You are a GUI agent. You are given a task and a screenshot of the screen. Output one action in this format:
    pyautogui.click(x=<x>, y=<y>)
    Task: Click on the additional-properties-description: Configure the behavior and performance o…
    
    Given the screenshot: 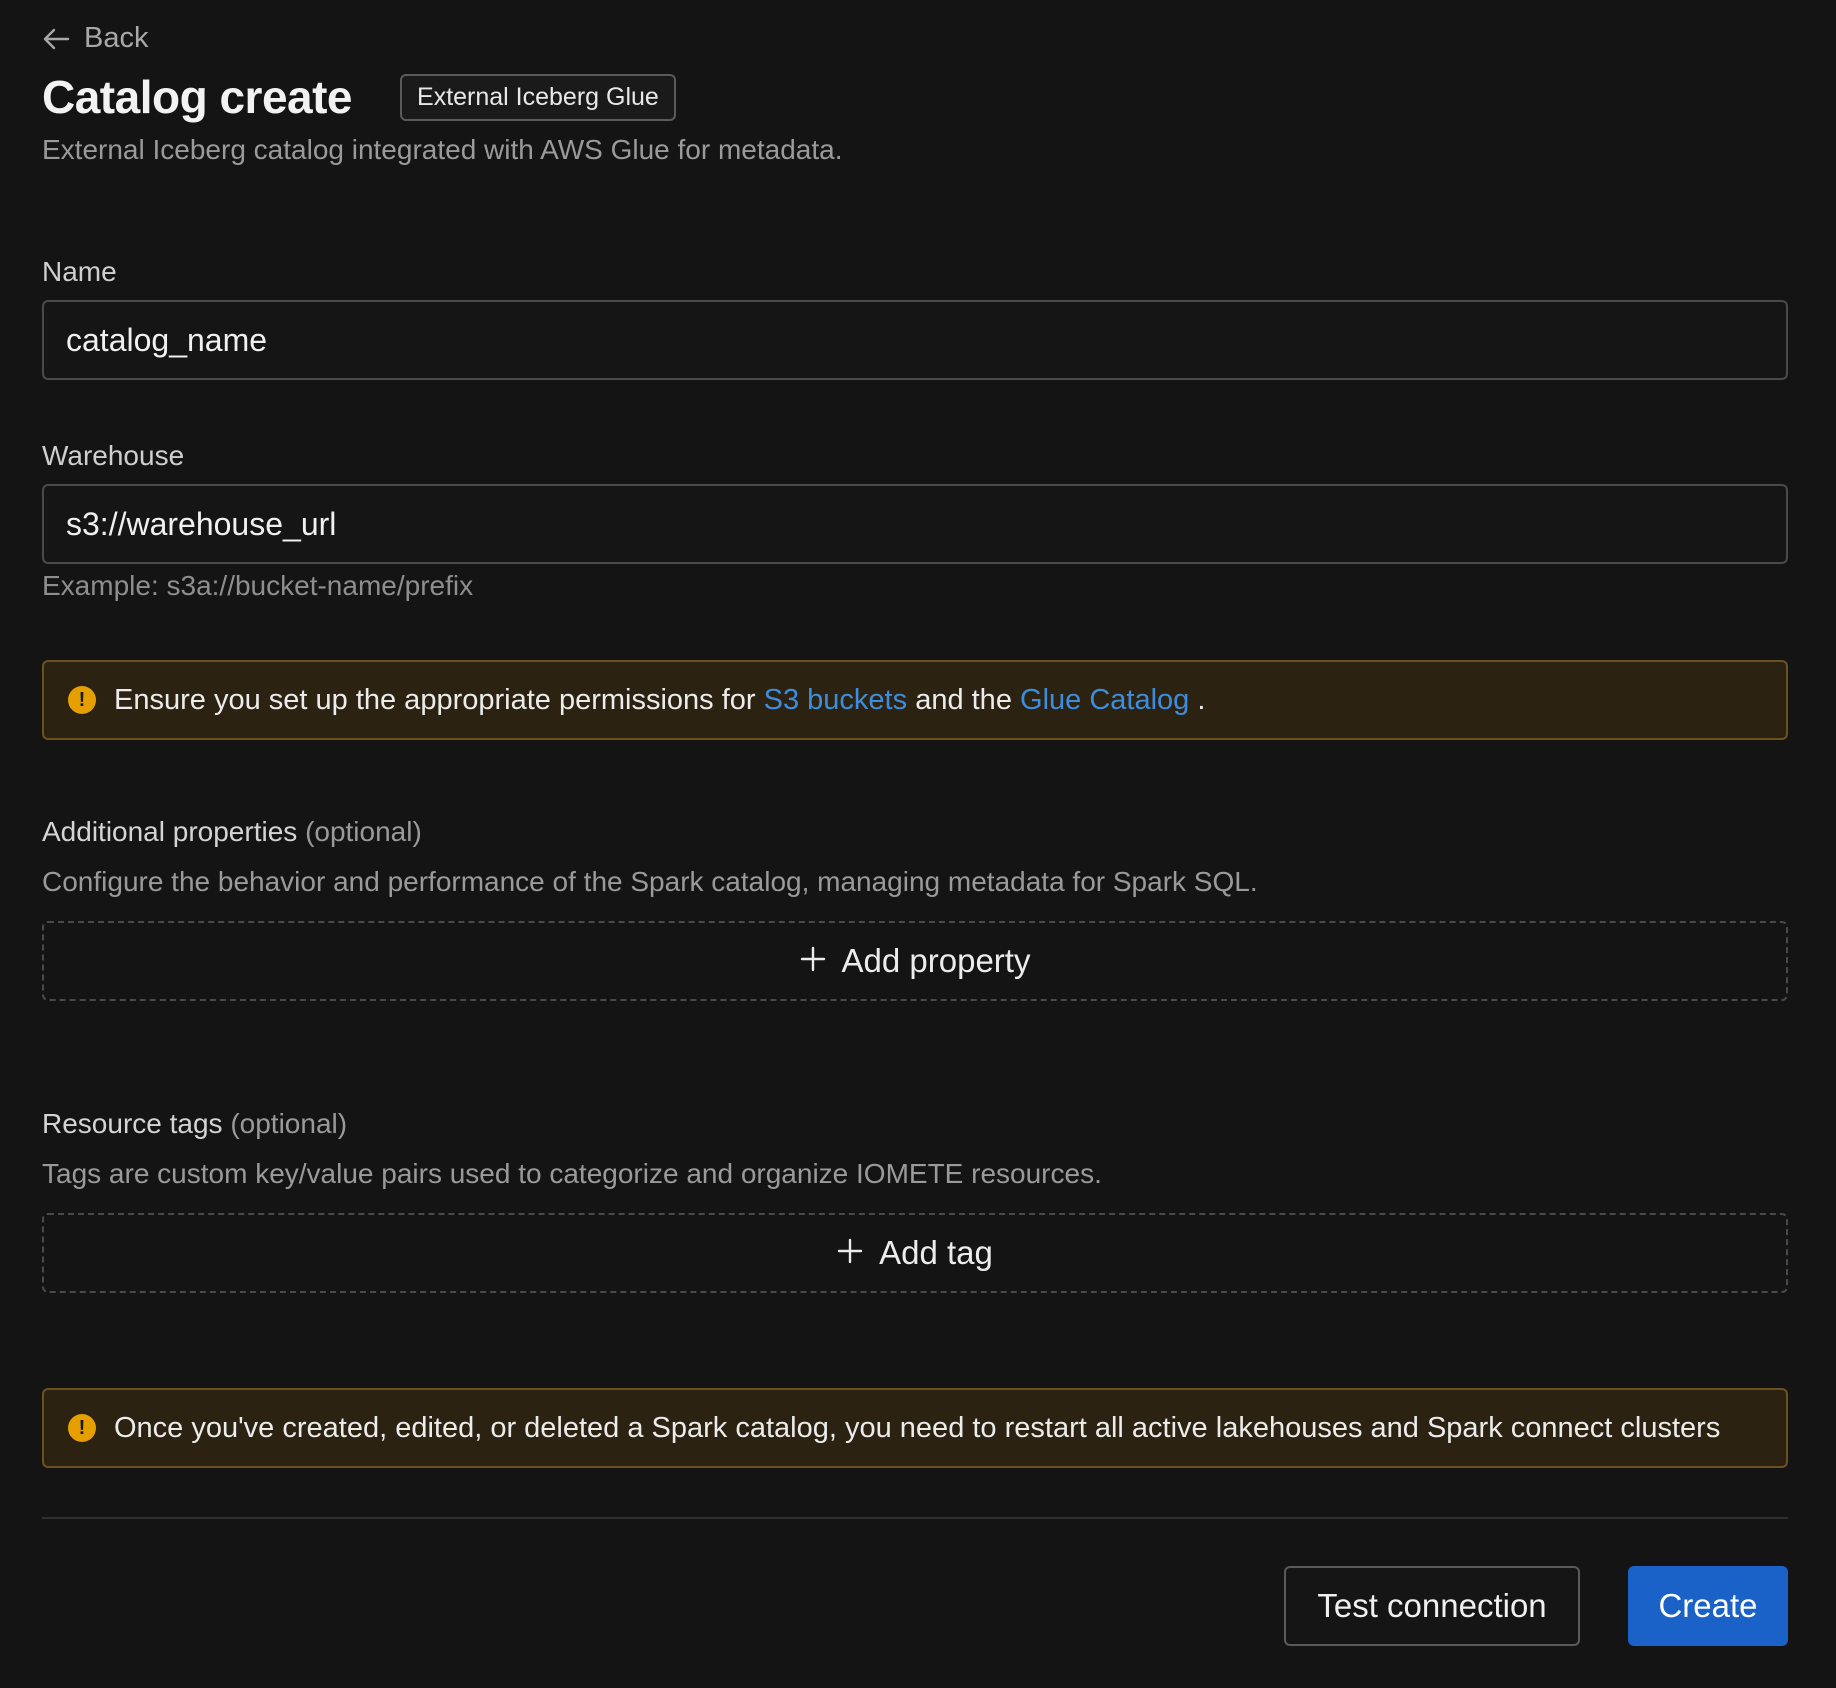 What is the action you would take?
    pyautogui.click(x=650, y=881)
    